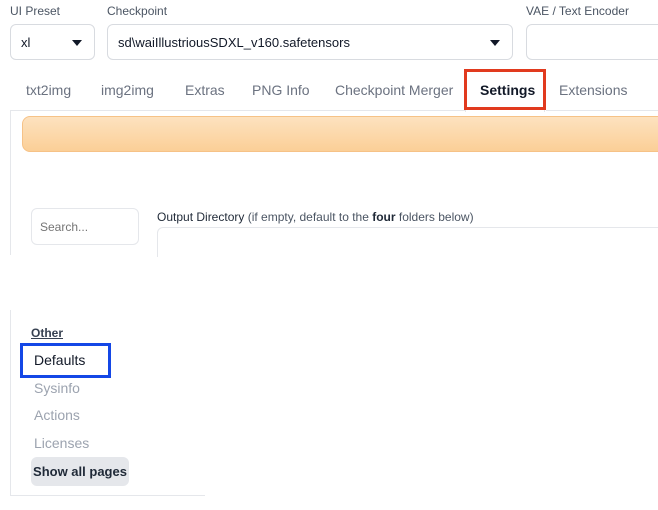  What do you see at coordinates (201, 217) in the screenshot?
I see `output-directory-label-main: Output Directory` at bounding box center [201, 217].